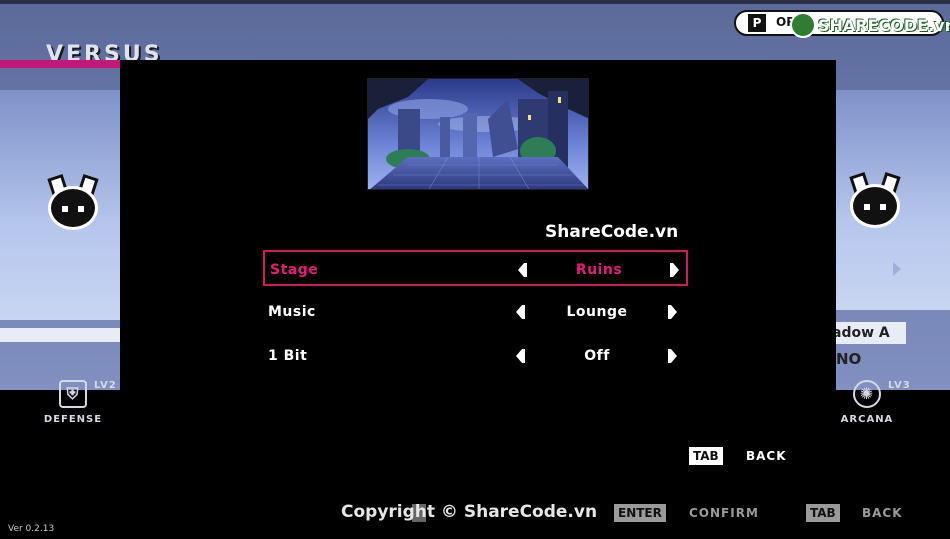 The width and height of the screenshot is (950, 539). What do you see at coordinates (475, 356) in the screenshot?
I see `option-row-1bit: 1 Bit Off` at bounding box center [475, 356].